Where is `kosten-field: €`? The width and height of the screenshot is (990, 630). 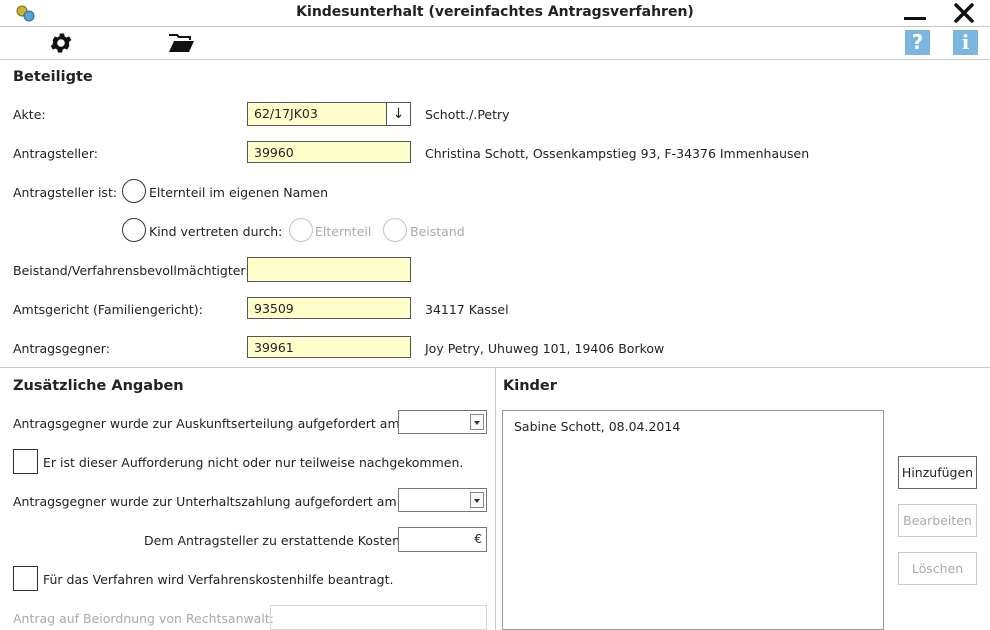
kosten-field: € is located at coordinates (442, 539).